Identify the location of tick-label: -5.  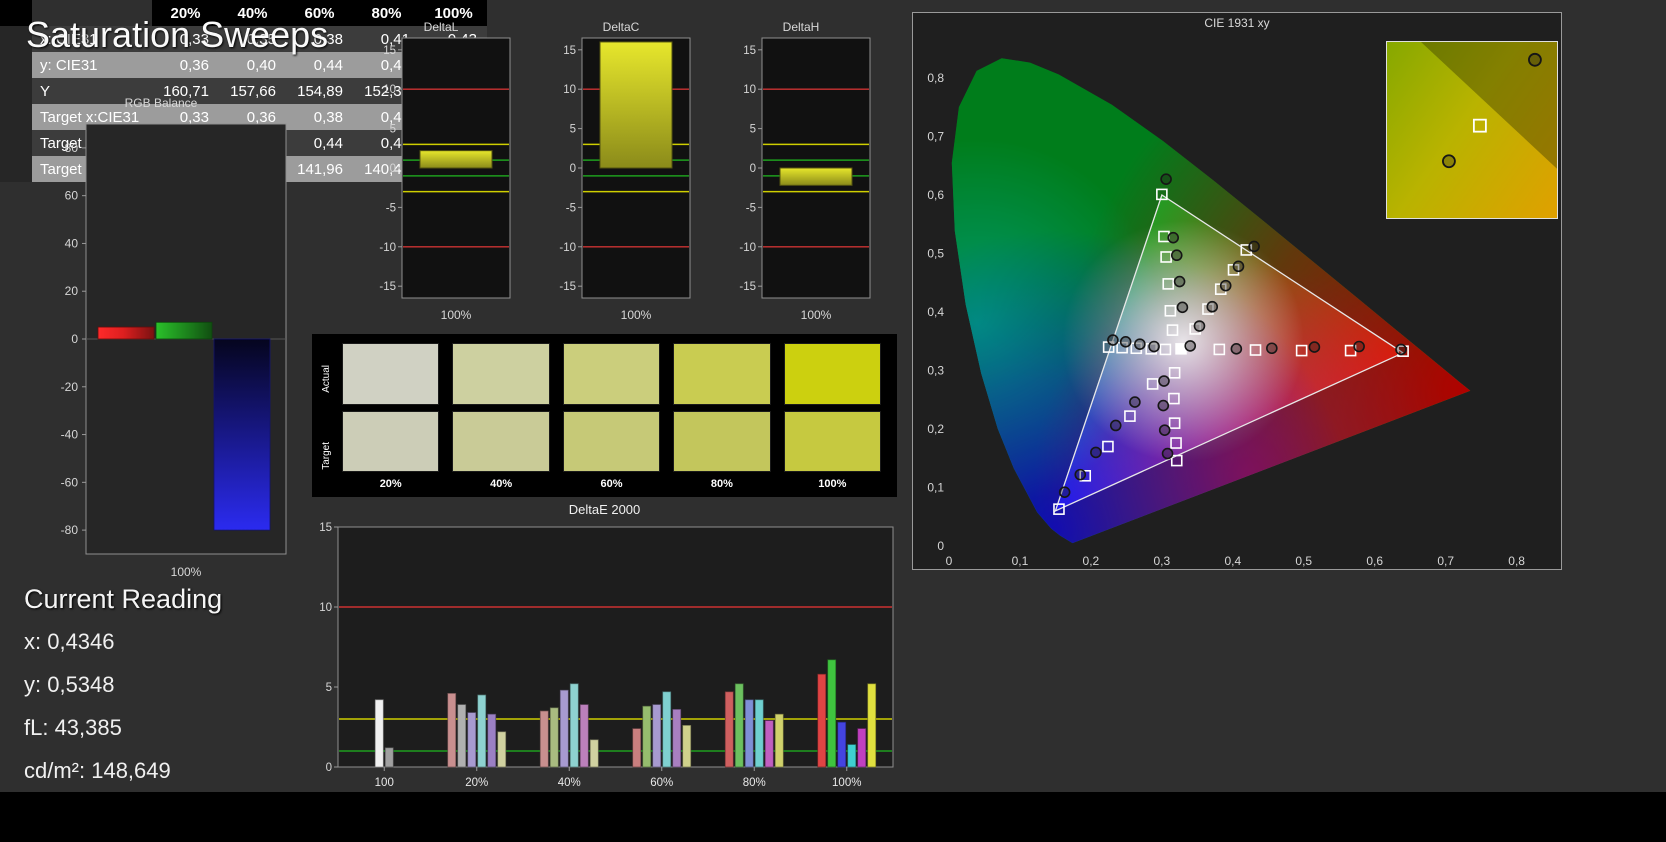
(751, 208).